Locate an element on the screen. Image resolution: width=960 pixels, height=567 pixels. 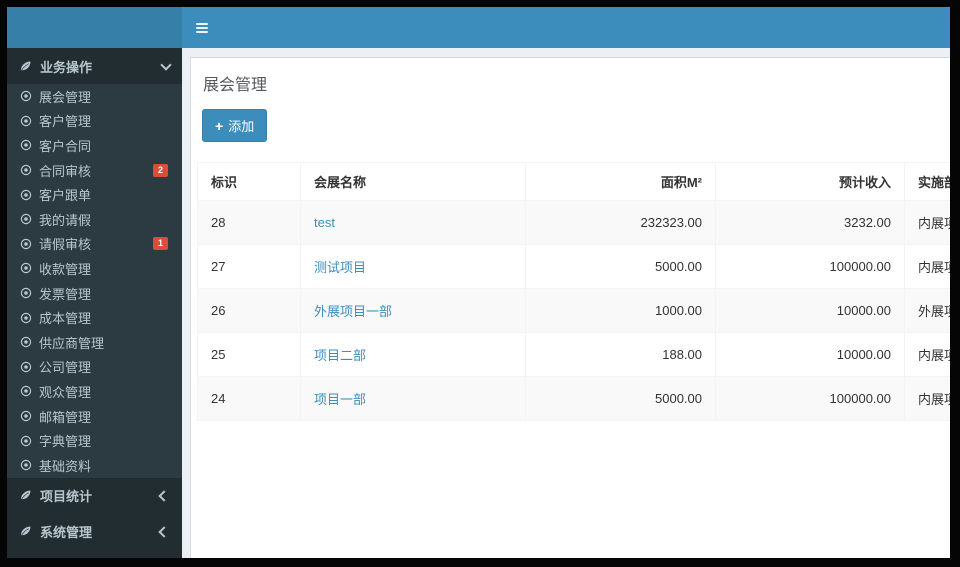
sidebar-item-dictionary-mgmt: 字典管理 is located at coordinates (94, 440).